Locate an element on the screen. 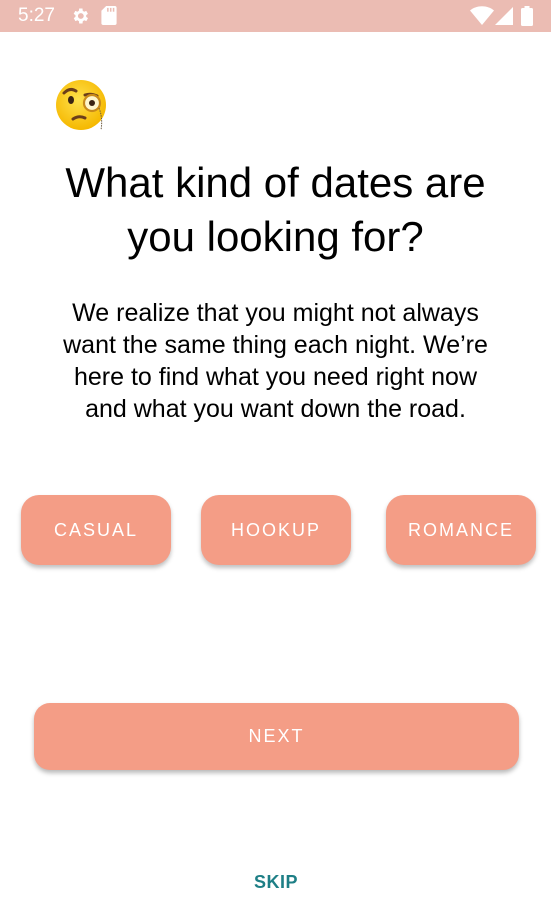 Image resolution: width=551 pixels, height=920 pixels. status-time: 5:27 is located at coordinates (36, 15).